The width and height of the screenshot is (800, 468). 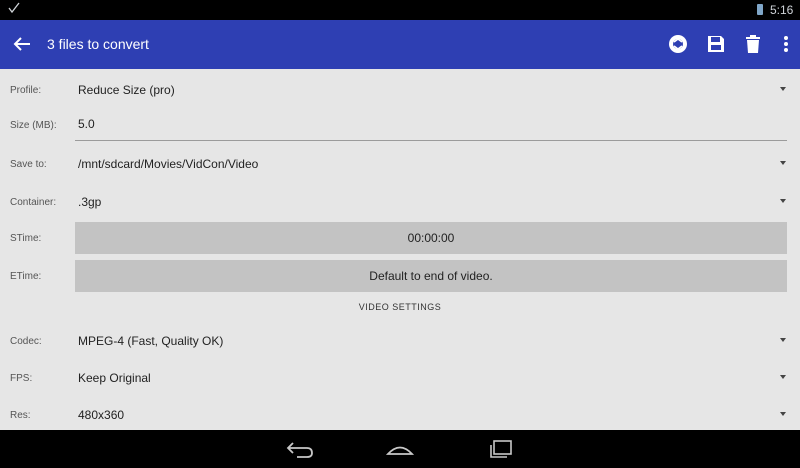 What do you see at coordinates (783, 201) in the screenshot?
I see `container-dropdown-icon` at bounding box center [783, 201].